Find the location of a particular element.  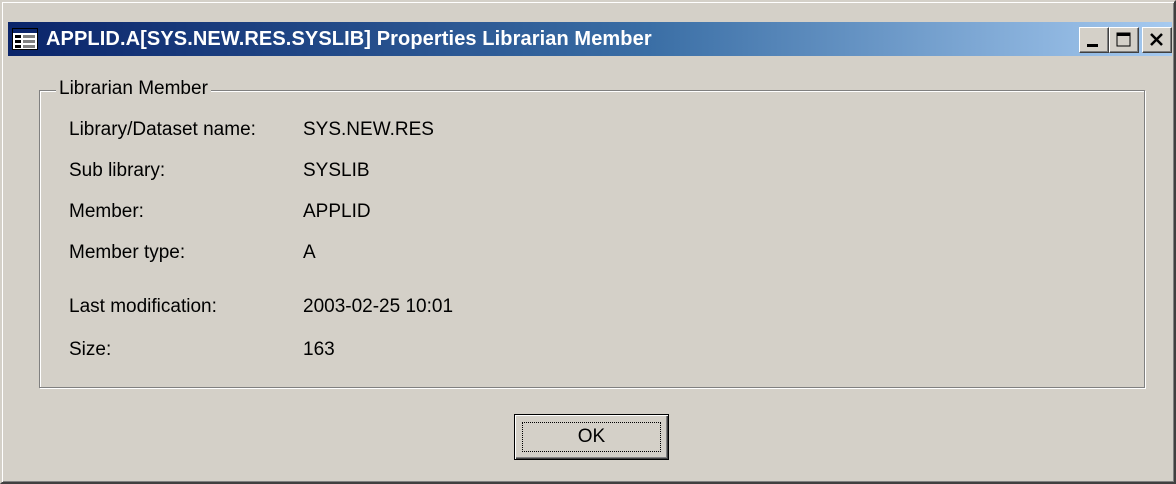

library-dataset-name-label: Library/Dataset name: is located at coordinates (162, 129).